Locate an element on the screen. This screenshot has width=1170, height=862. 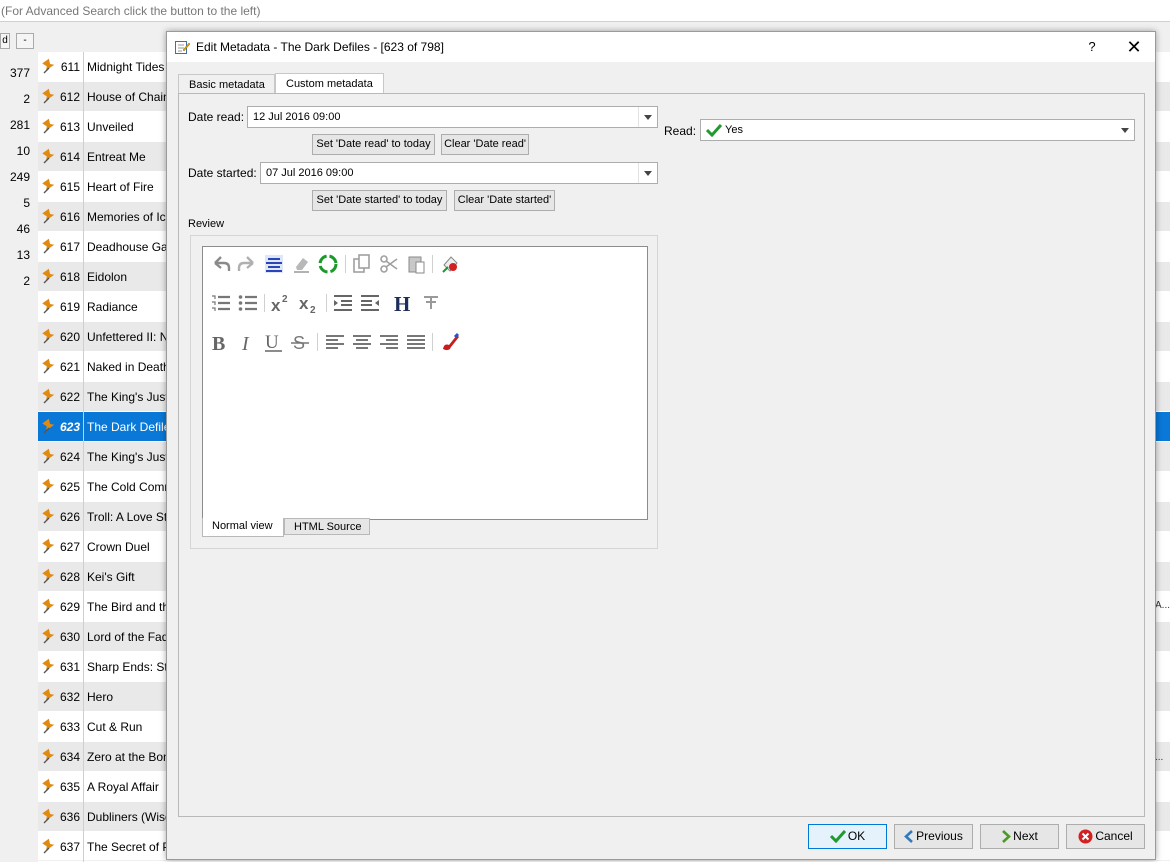
close-button: ✕ is located at coordinates (1134, 47).